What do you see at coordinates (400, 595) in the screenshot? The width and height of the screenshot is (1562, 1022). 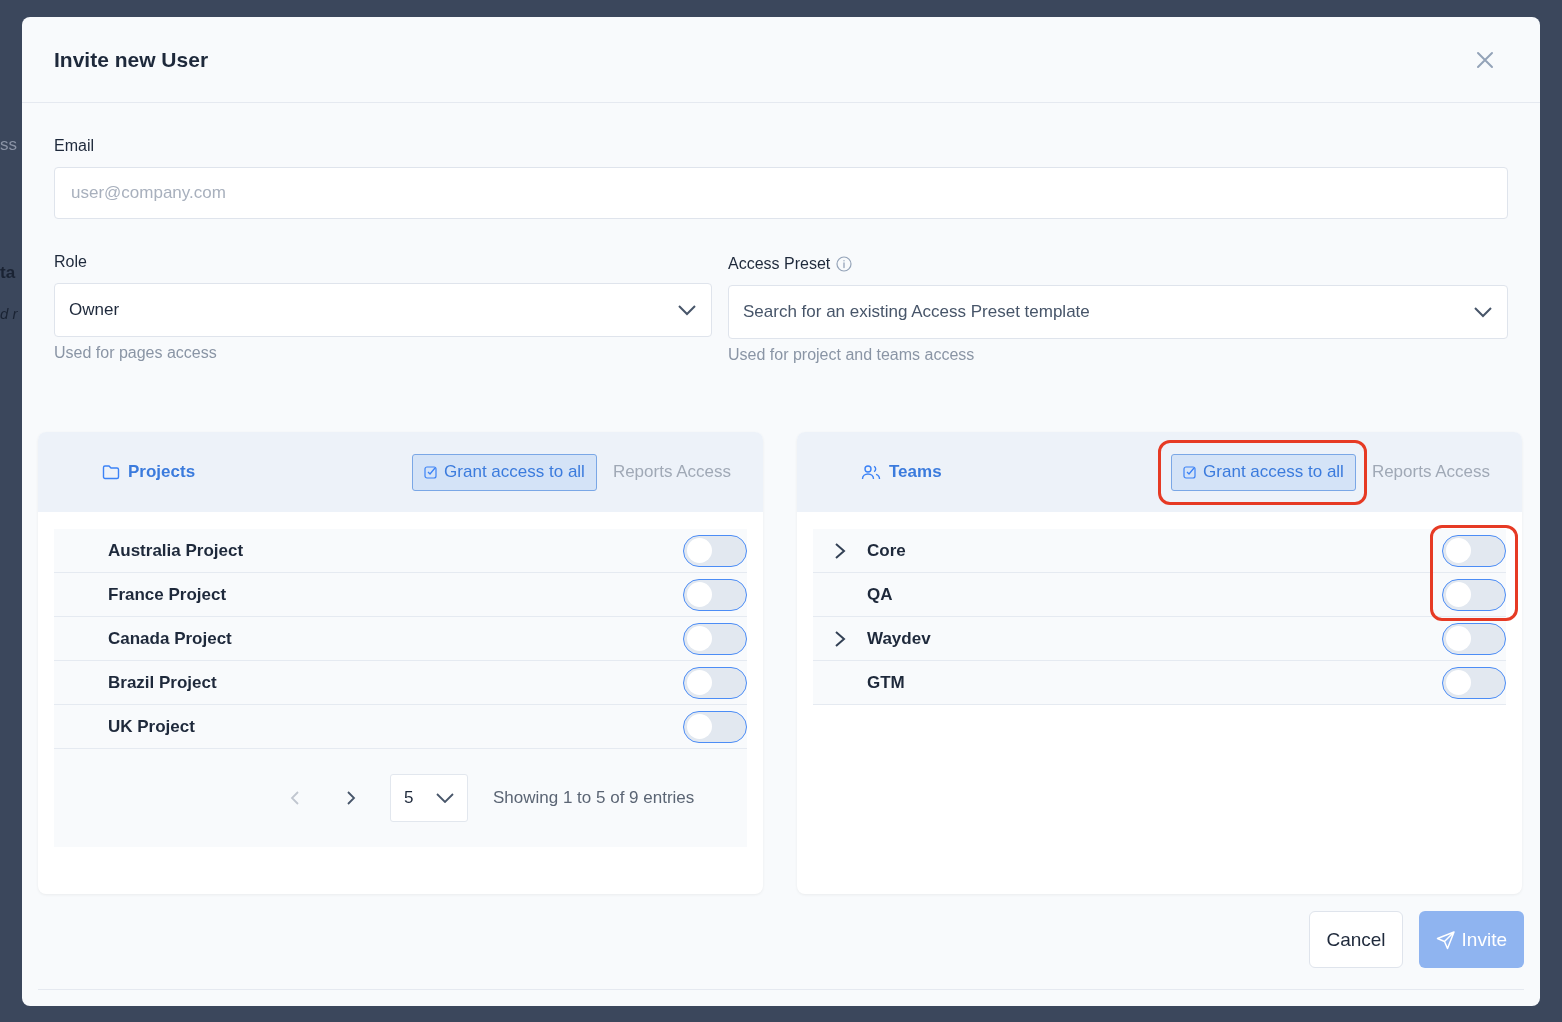 I see `list-row: France Project` at bounding box center [400, 595].